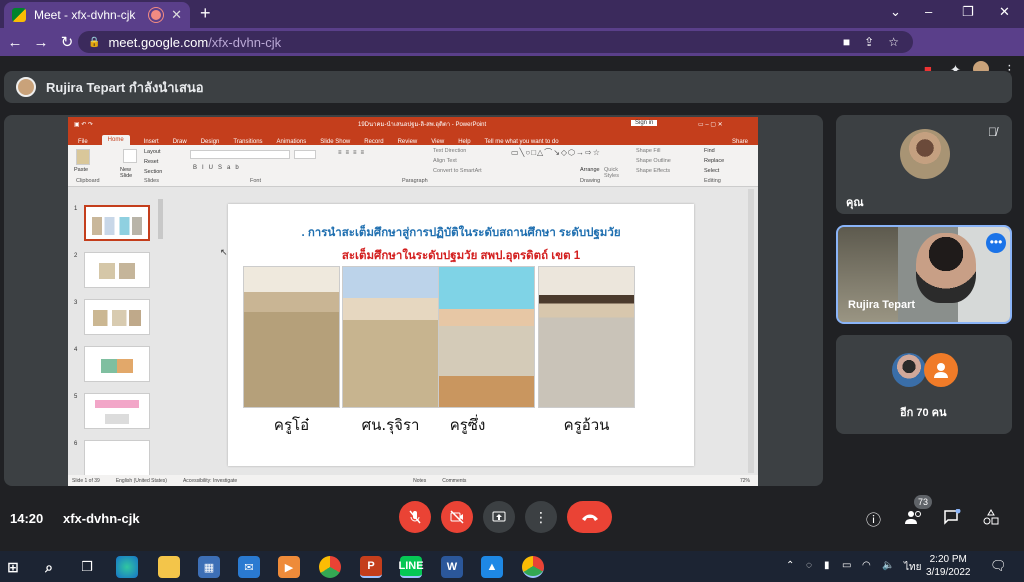 Image resolution: width=1024 pixels, height=582 pixels. Describe the element at coordinates (415, 181) in the screenshot. I see `group-paragraph: Paragraph` at that location.